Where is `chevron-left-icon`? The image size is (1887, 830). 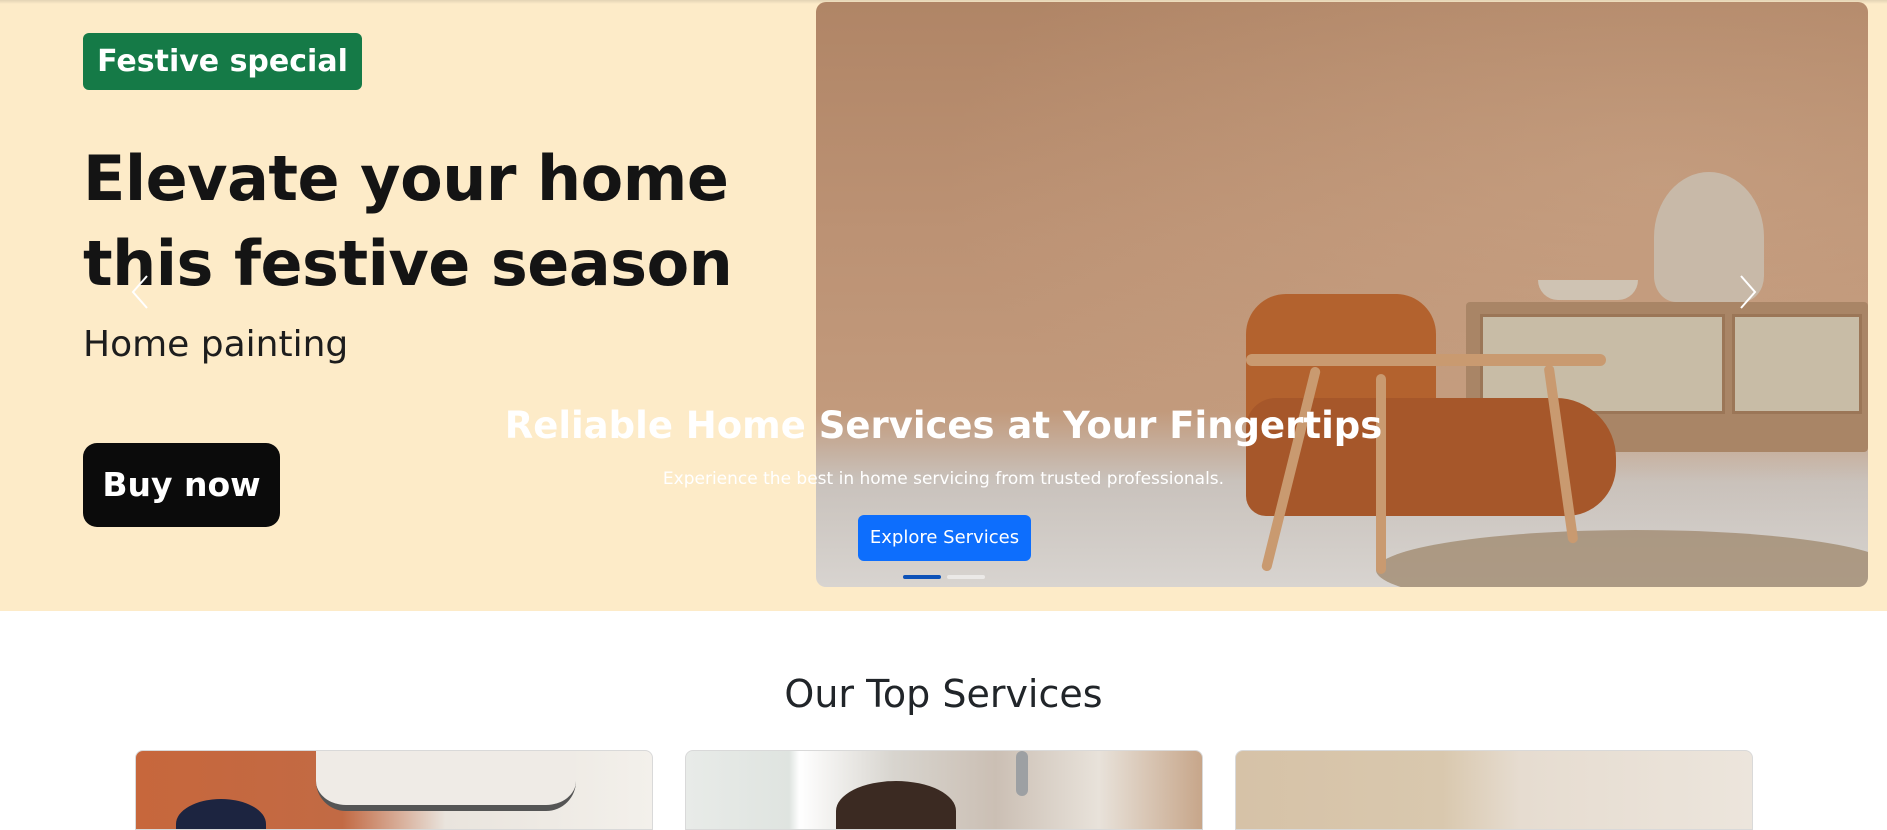 chevron-left-icon is located at coordinates (139, 292).